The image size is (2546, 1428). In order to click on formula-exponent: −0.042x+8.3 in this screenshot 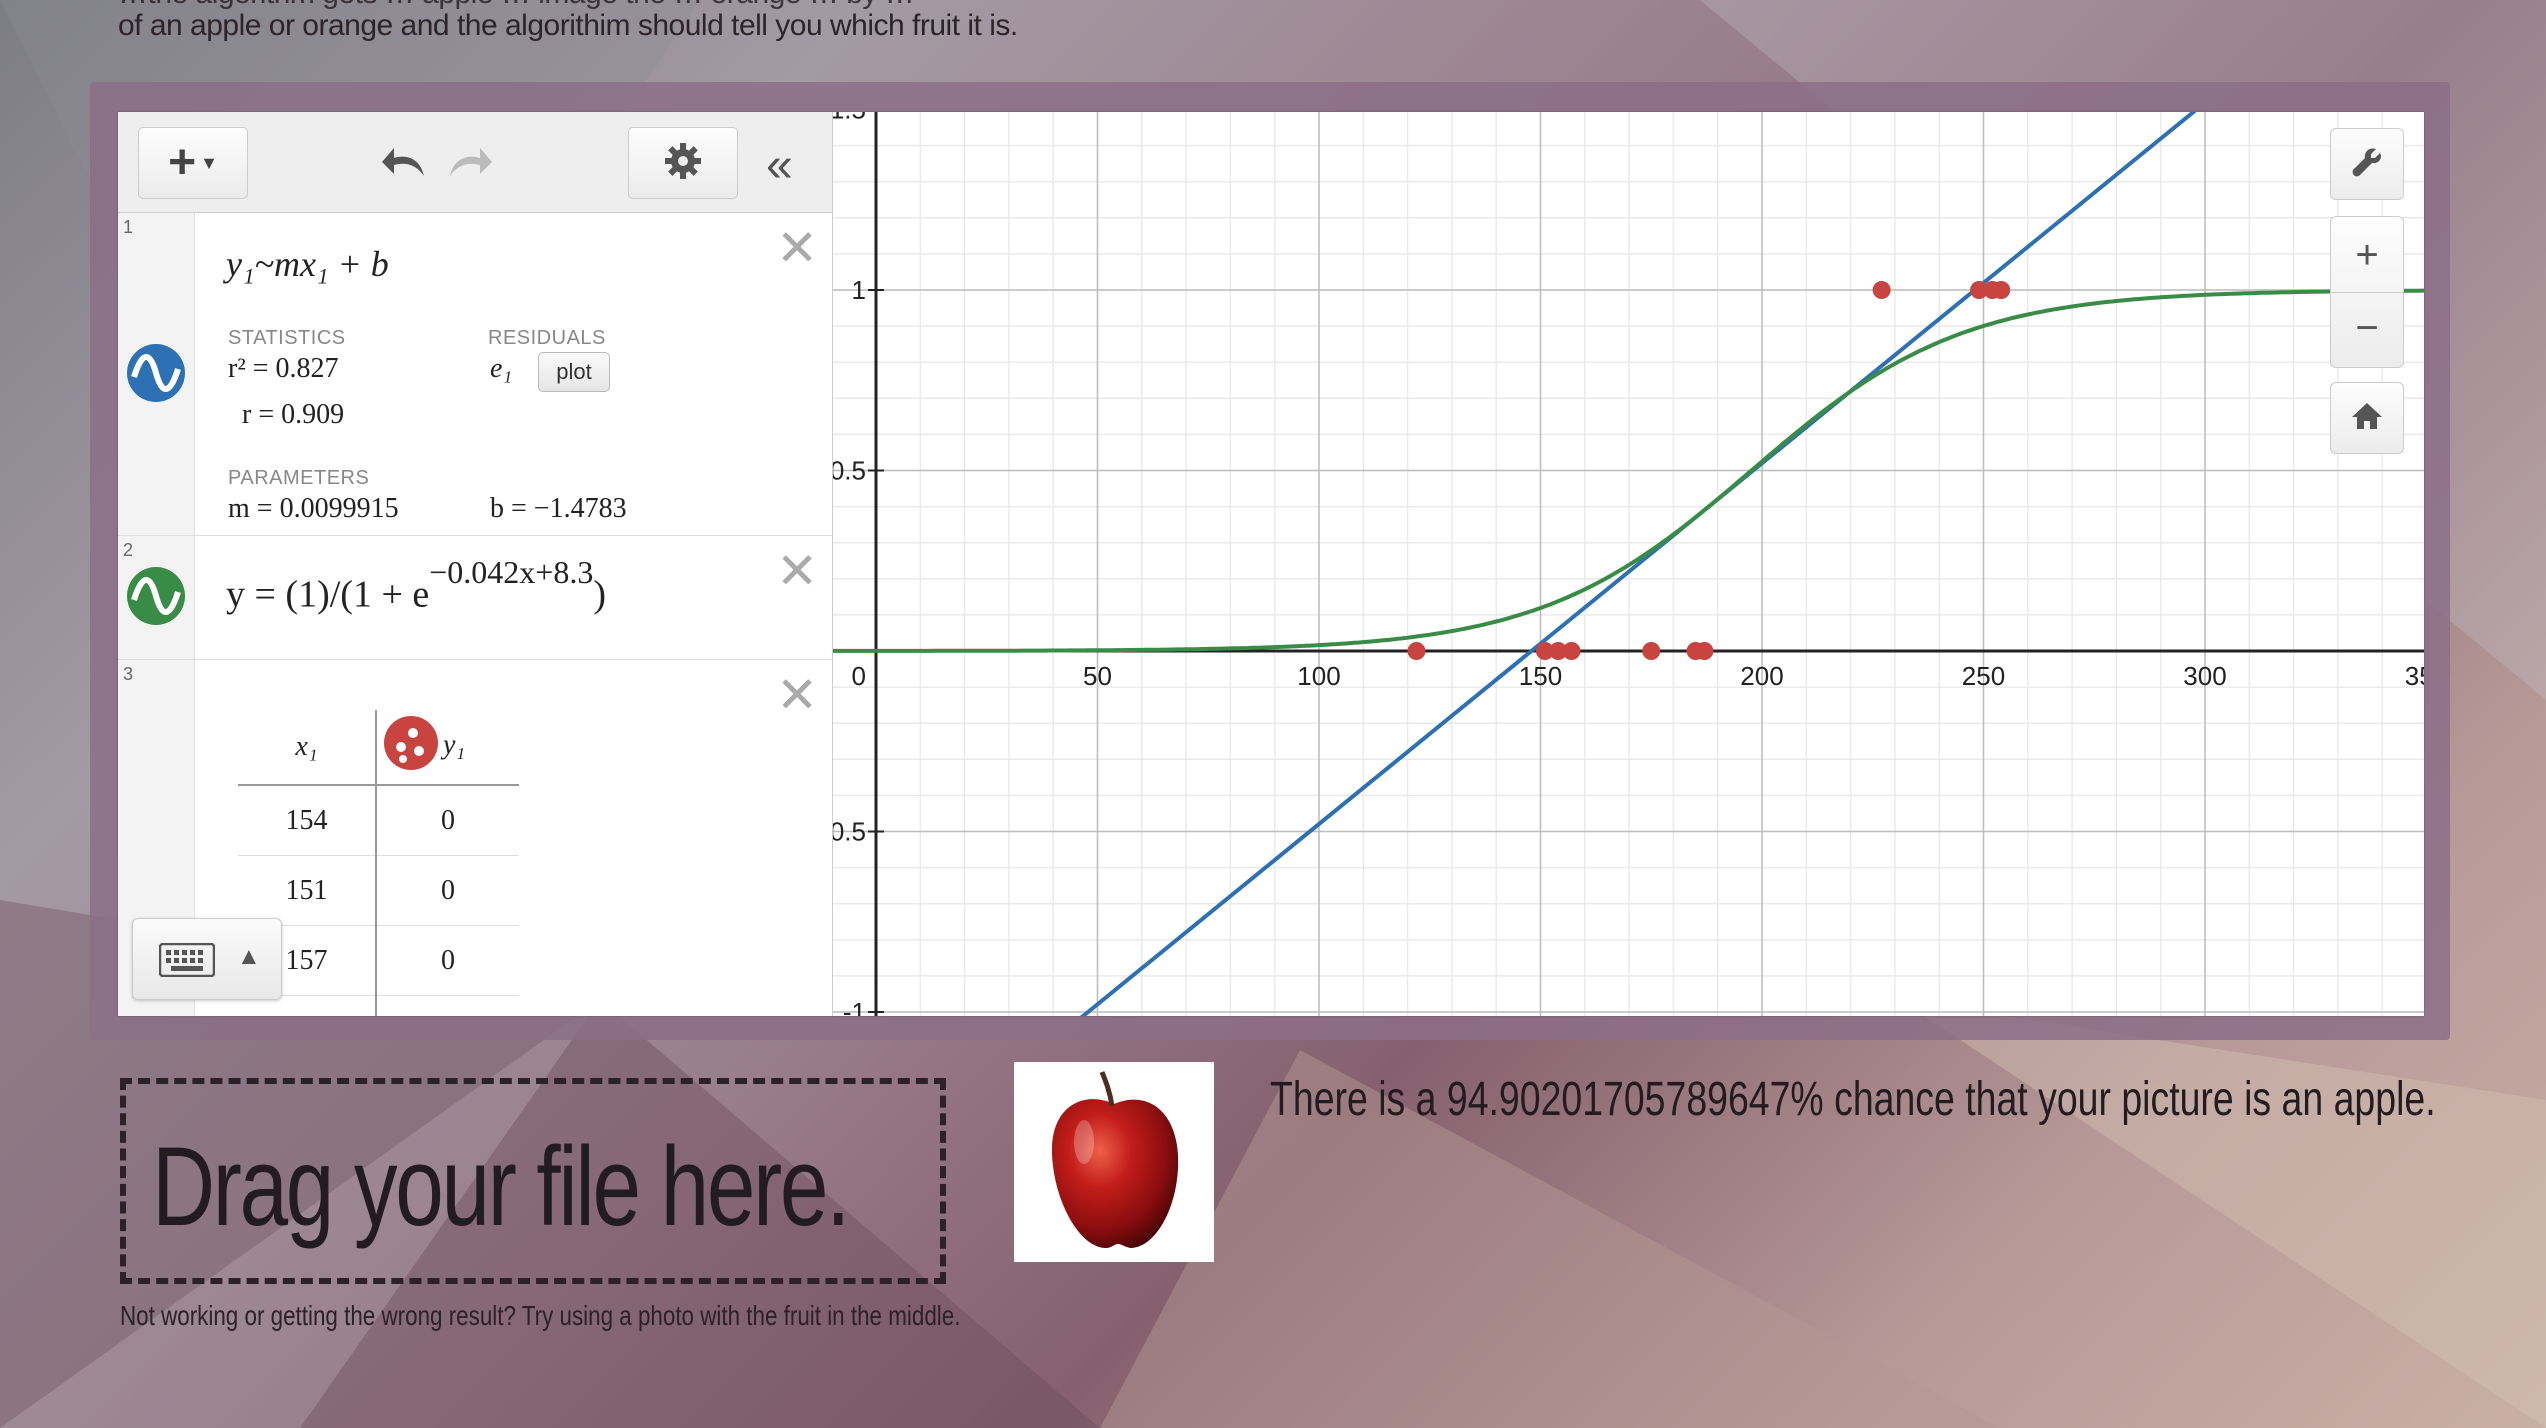, I will do `click(511, 572)`.